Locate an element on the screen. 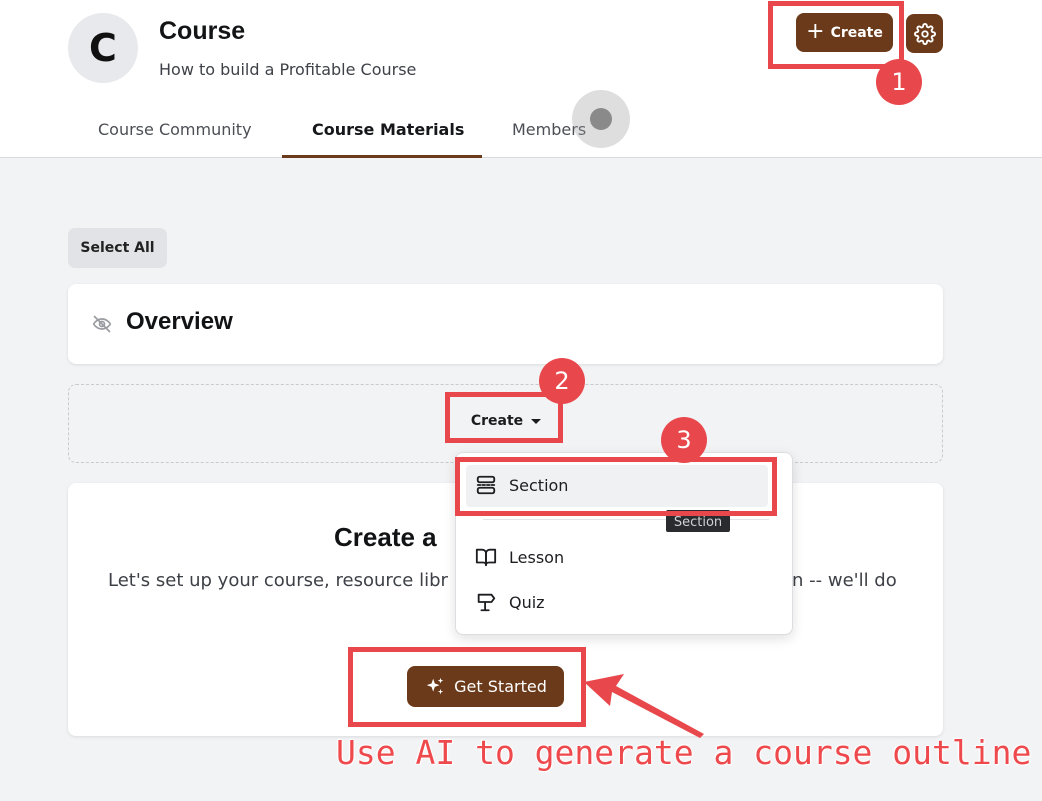 This screenshot has width=1042, height=801. signpost-icon is located at coordinates (486, 602).